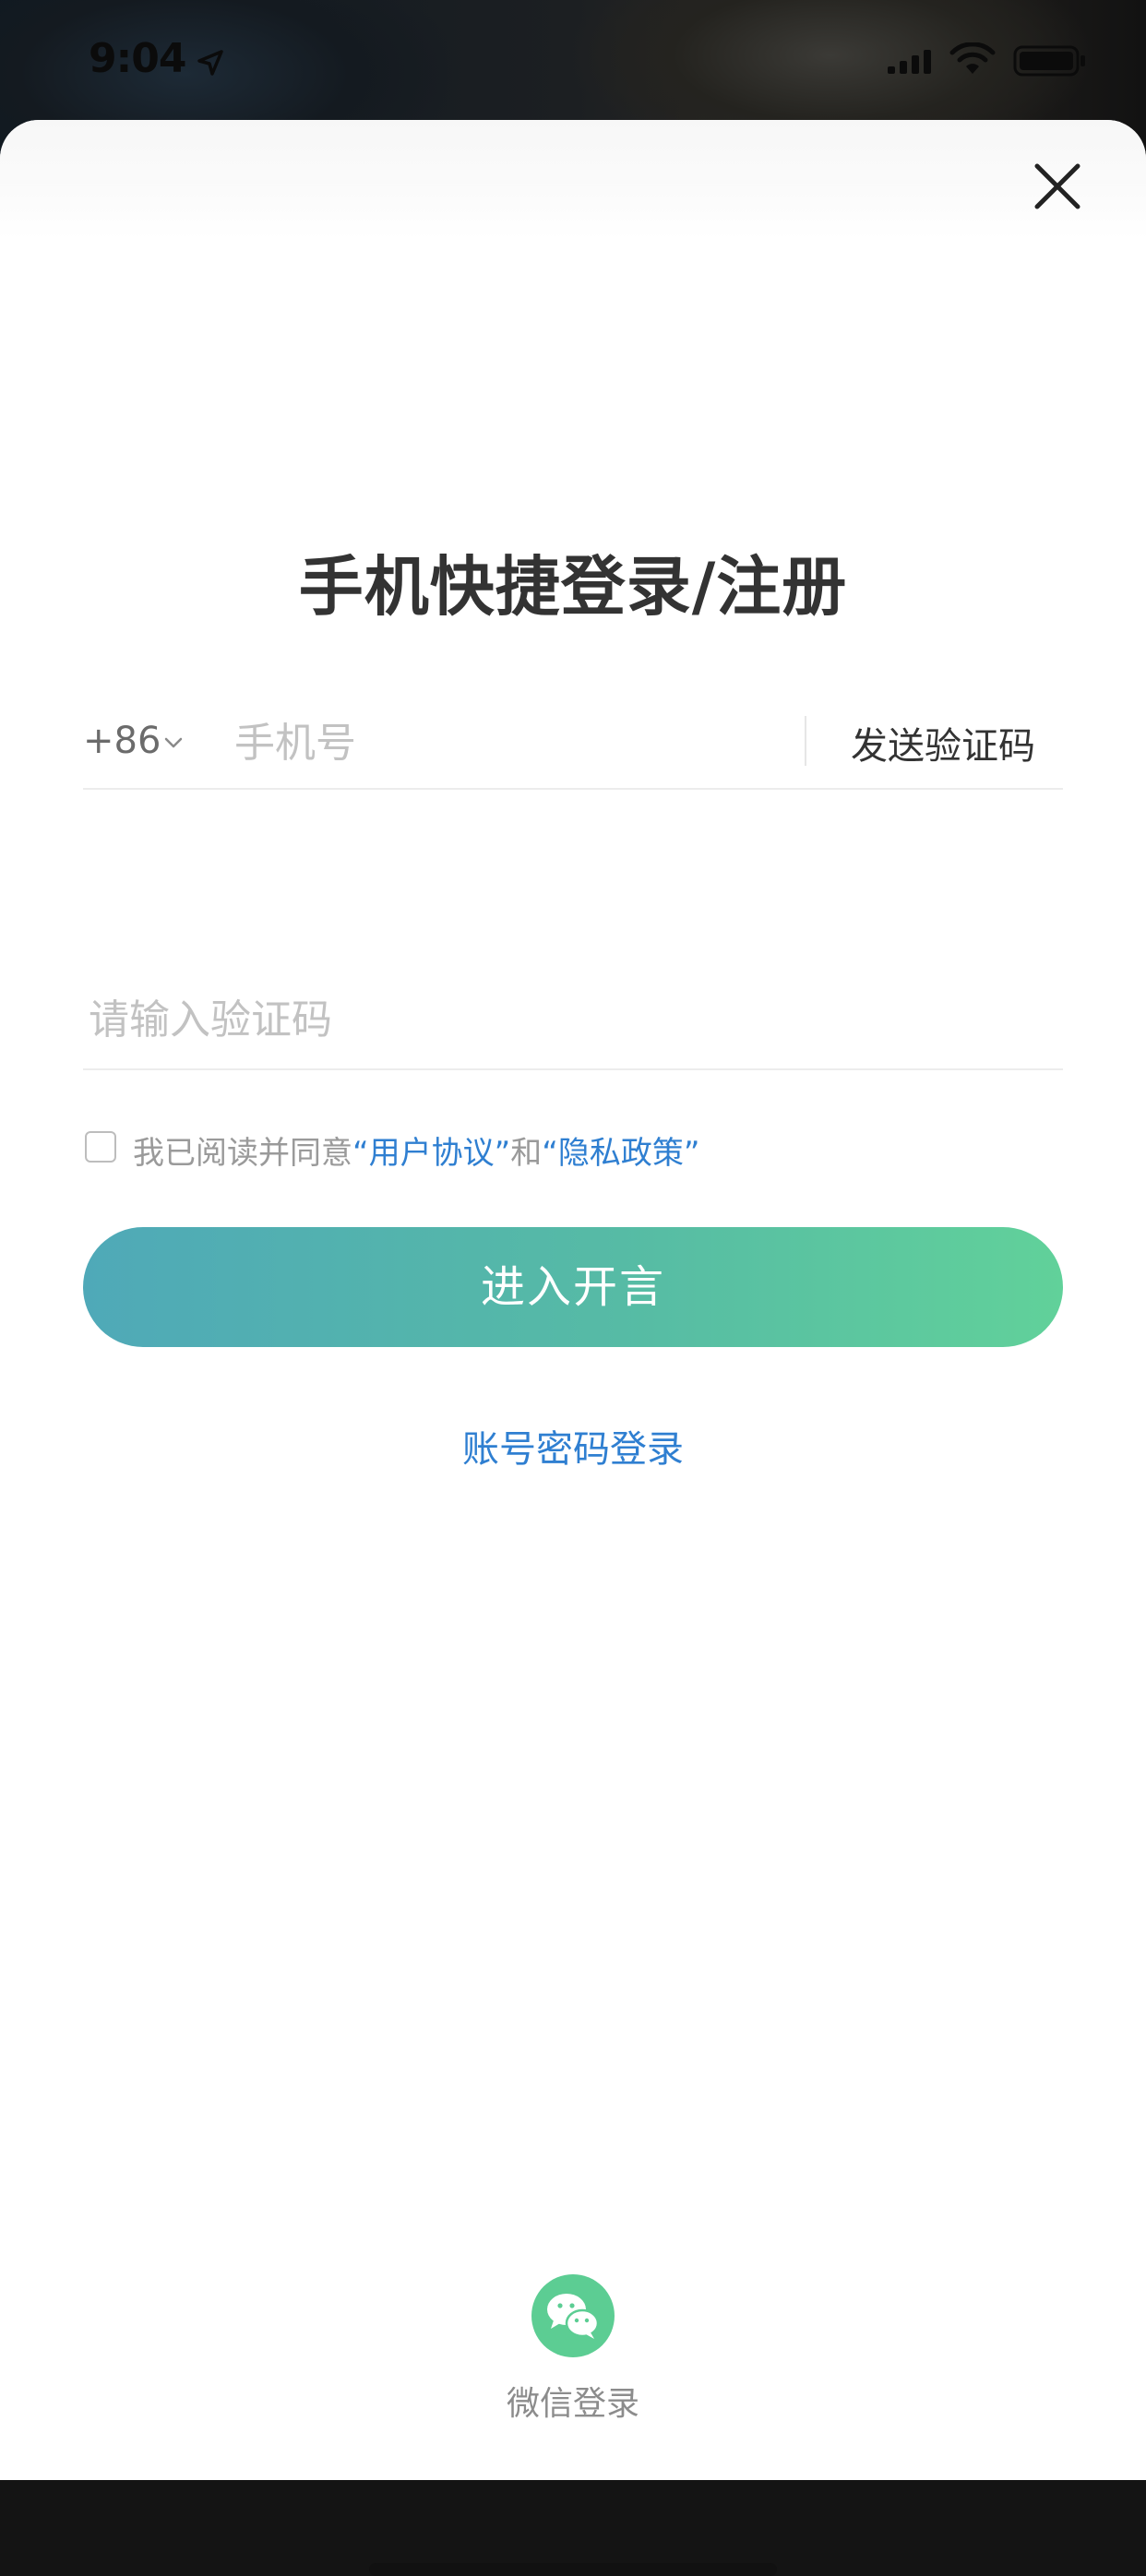 This screenshot has height=2576, width=1146. Describe the element at coordinates (573, 1287) in the screenshot. I see `enter-button: 进入开言` at that location.